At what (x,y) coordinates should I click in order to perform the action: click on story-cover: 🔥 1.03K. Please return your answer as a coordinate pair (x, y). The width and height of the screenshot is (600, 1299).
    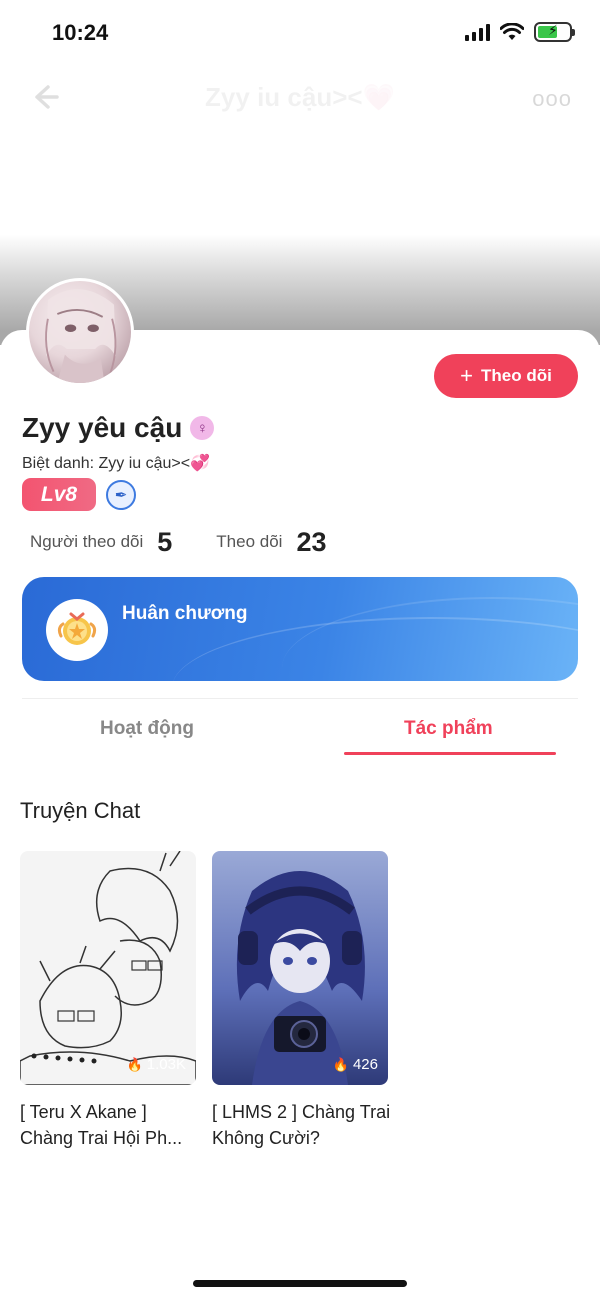
    Looking at the image, I should click on (108, 968).